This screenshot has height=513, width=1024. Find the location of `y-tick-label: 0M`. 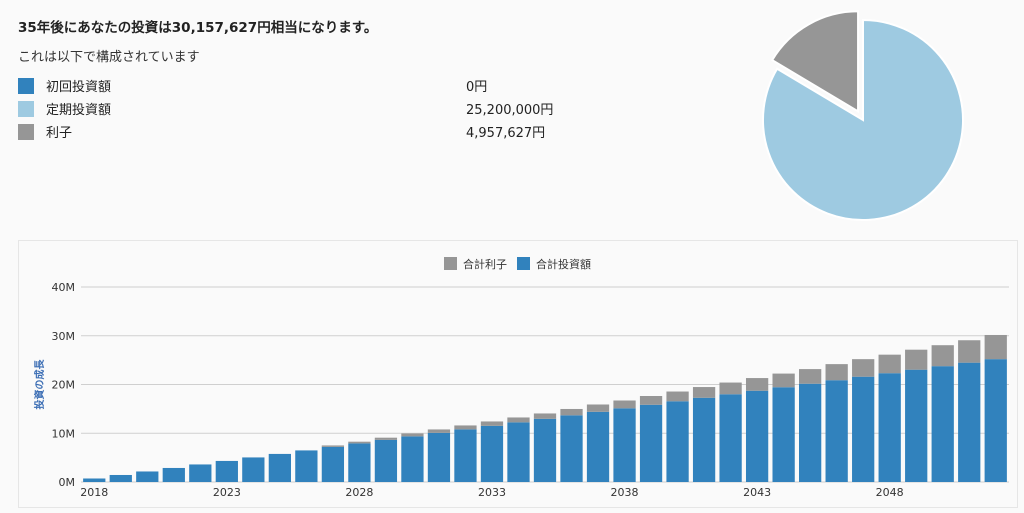

y-tick-label: 0M is located at coordinates (67, 482).